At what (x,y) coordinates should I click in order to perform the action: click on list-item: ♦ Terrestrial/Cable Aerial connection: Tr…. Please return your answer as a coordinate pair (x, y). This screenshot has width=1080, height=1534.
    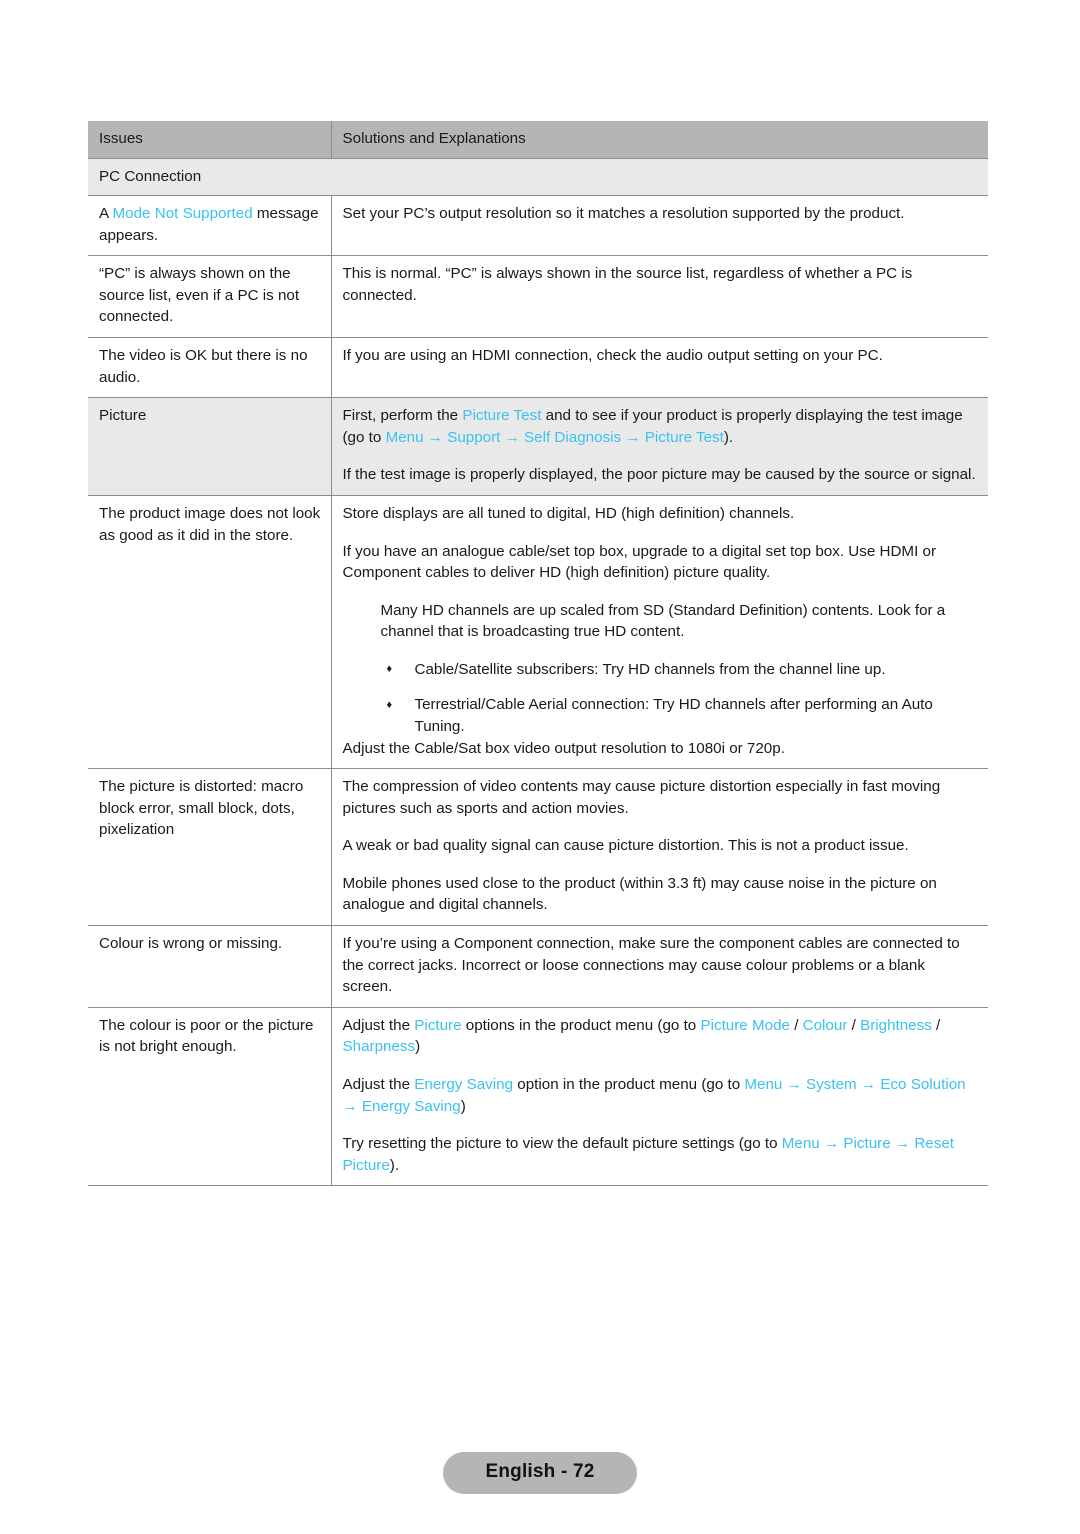
    Looking at the image, I should click on (683, 715).